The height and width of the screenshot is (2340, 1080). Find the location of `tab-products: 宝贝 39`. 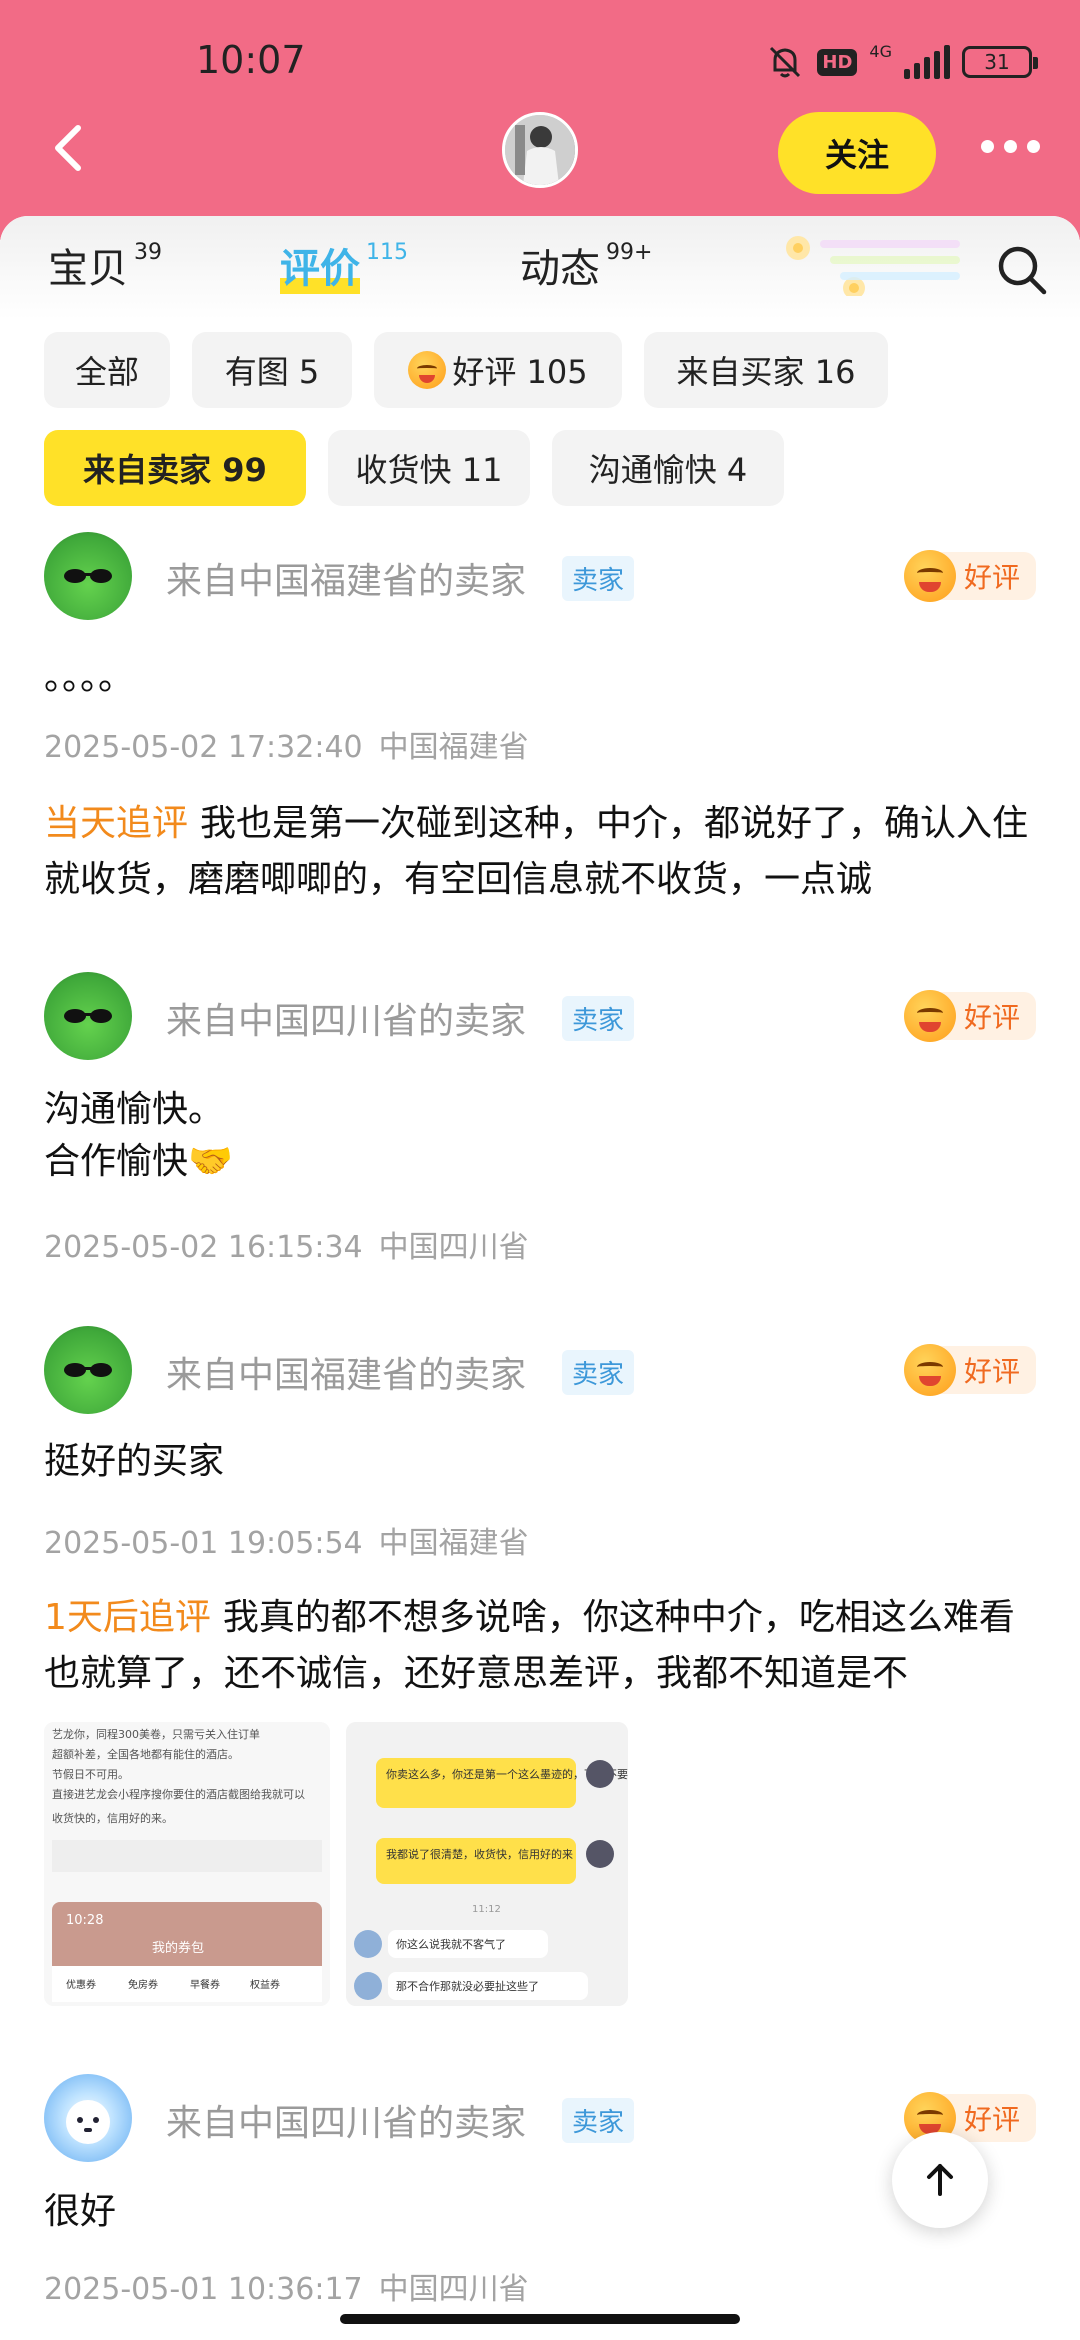

tab-products: 宝贝 39 is located at coordinates (105, 265).